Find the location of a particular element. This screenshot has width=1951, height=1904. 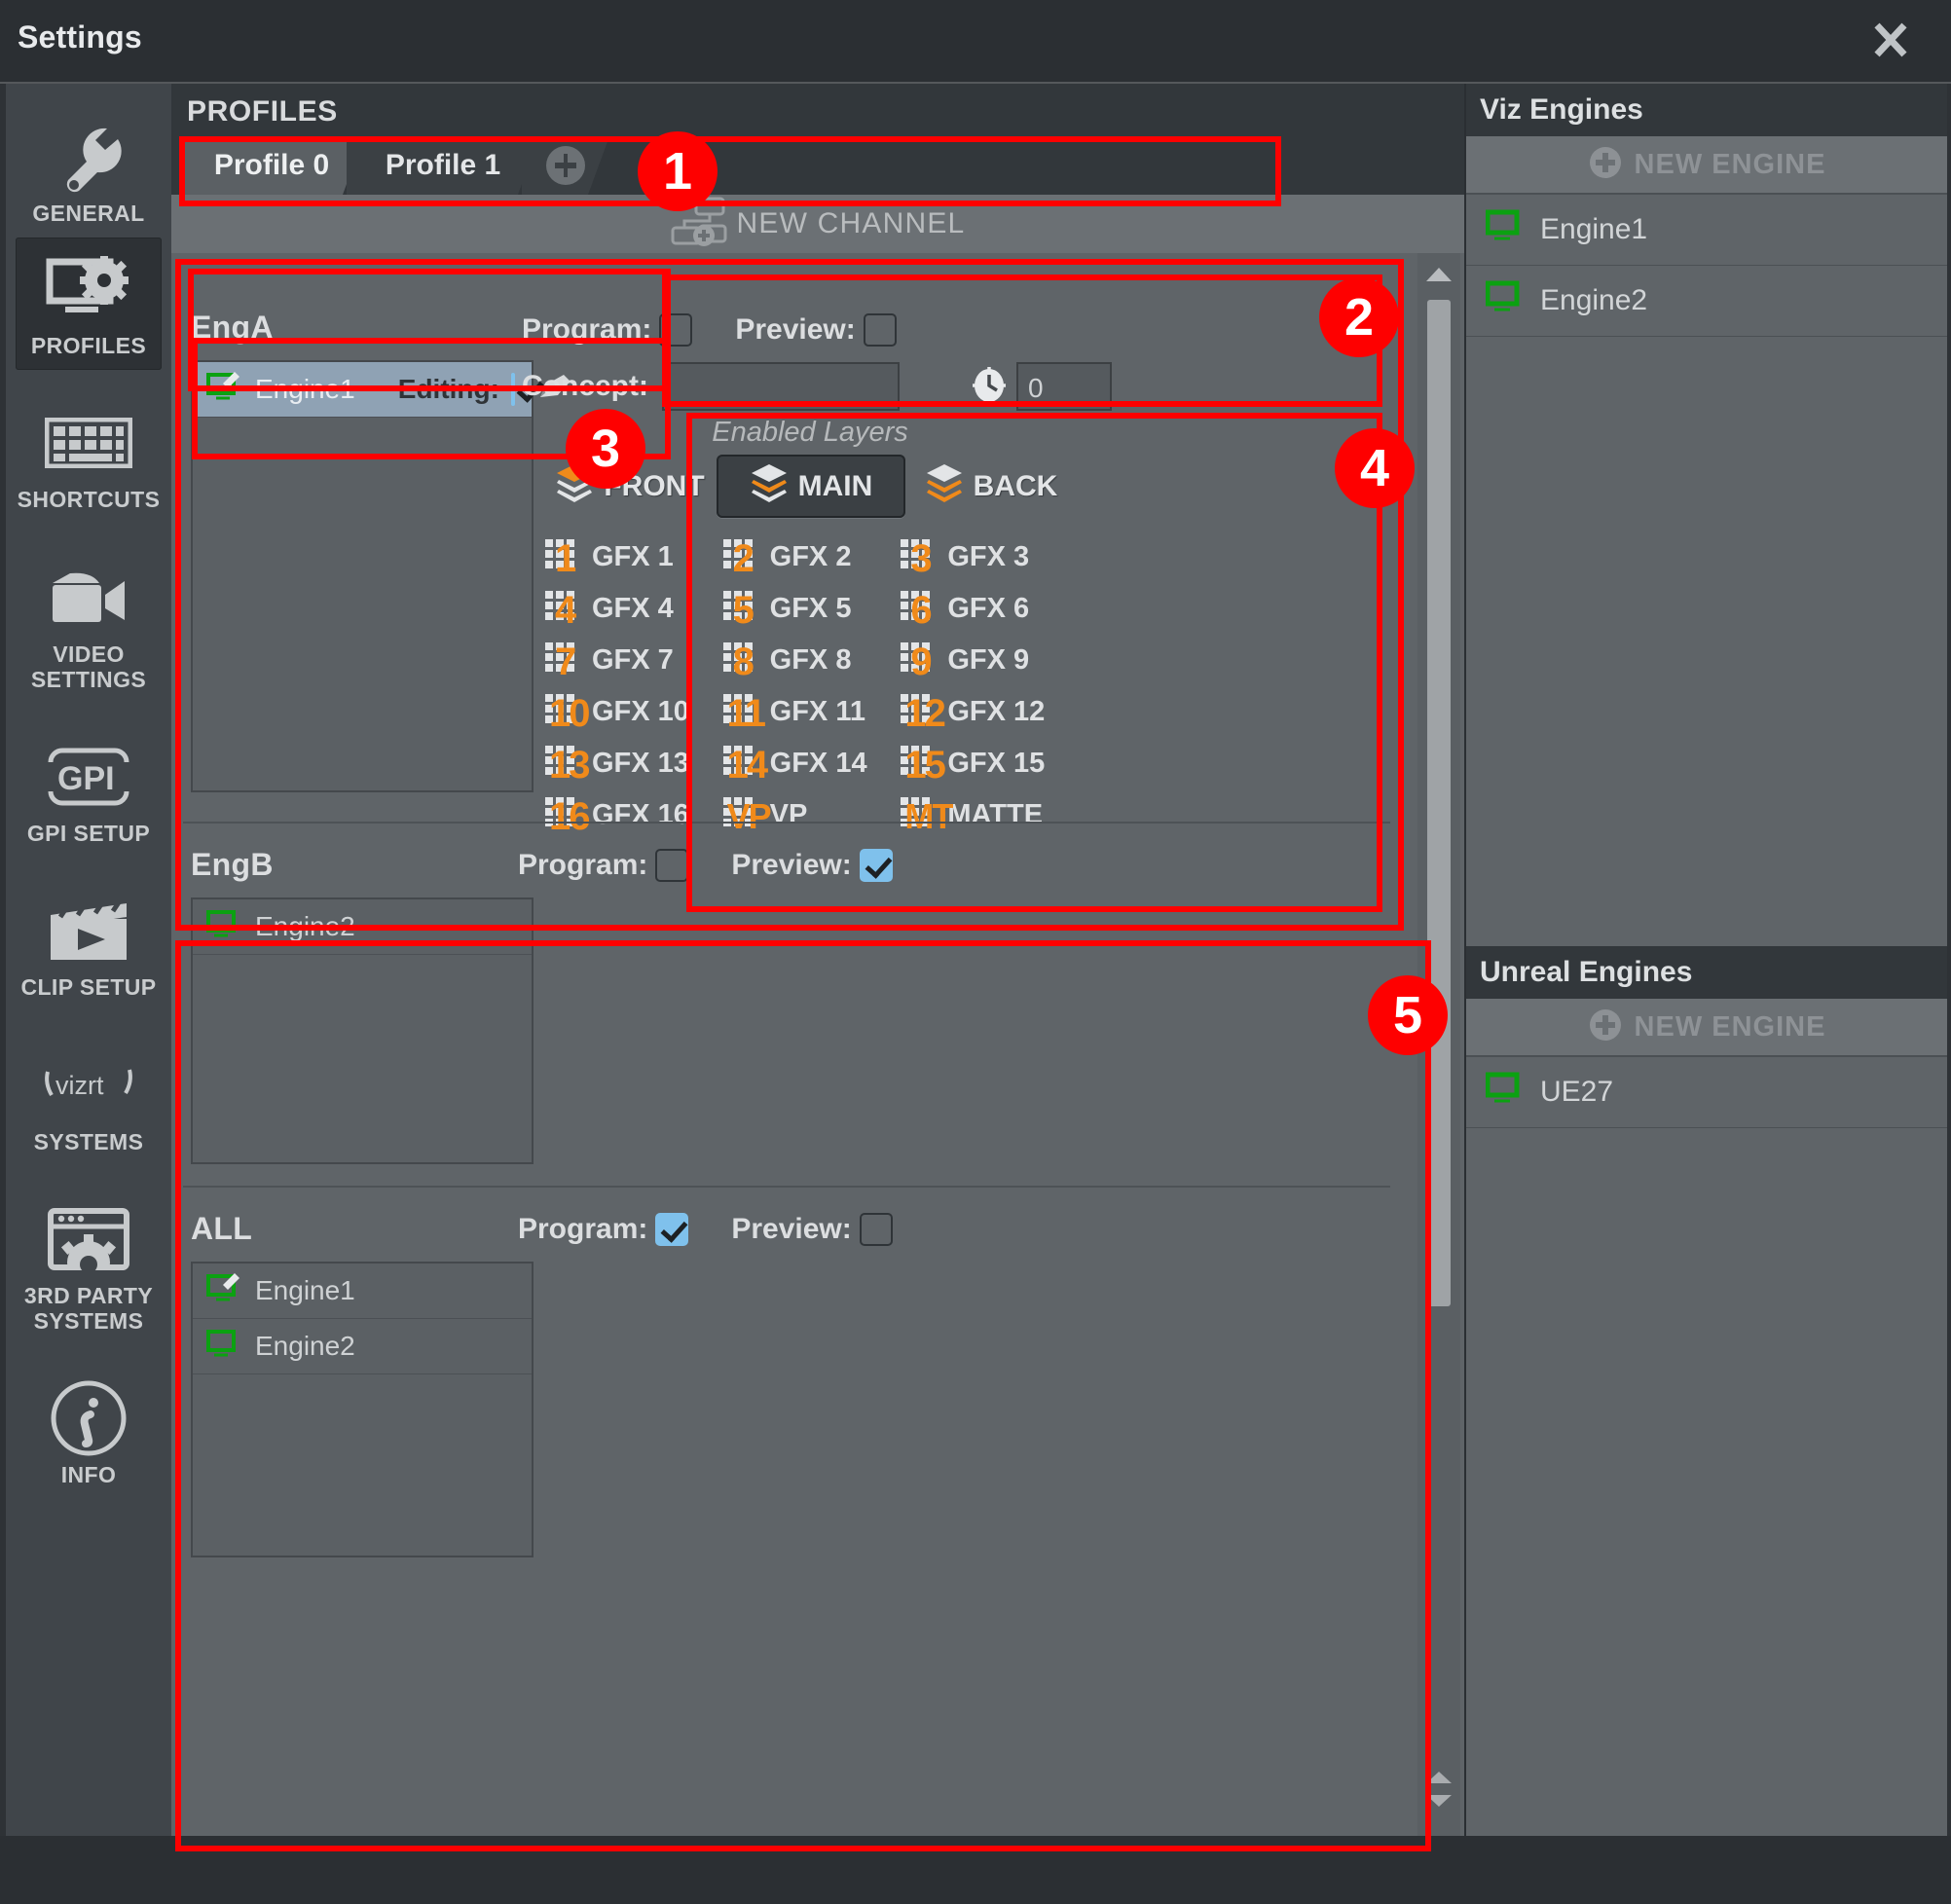

new-channel-button: NEW CHANNEL is located at coordinates (817, 224).